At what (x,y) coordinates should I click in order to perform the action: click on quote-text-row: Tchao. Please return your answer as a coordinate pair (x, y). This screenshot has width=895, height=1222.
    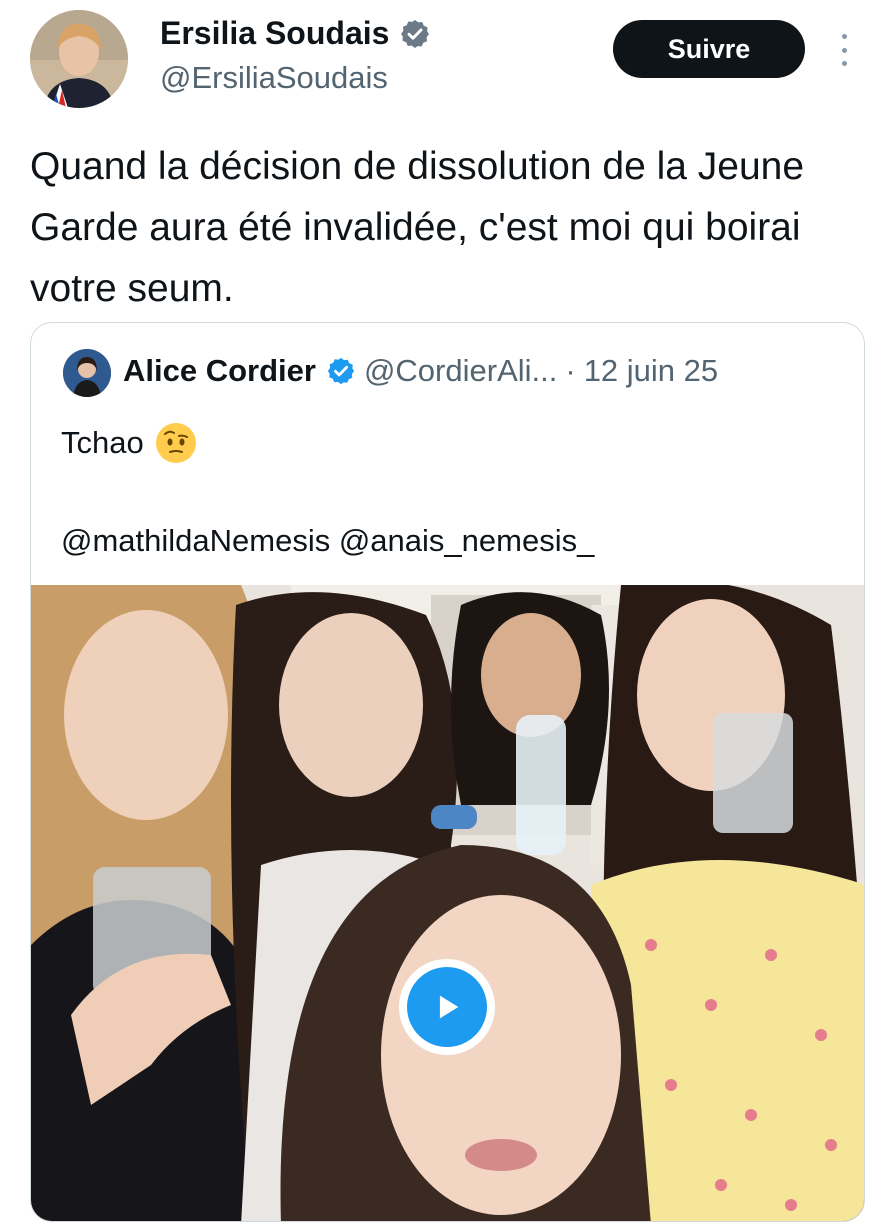
    Looking at the image, I should click on (128, 443).